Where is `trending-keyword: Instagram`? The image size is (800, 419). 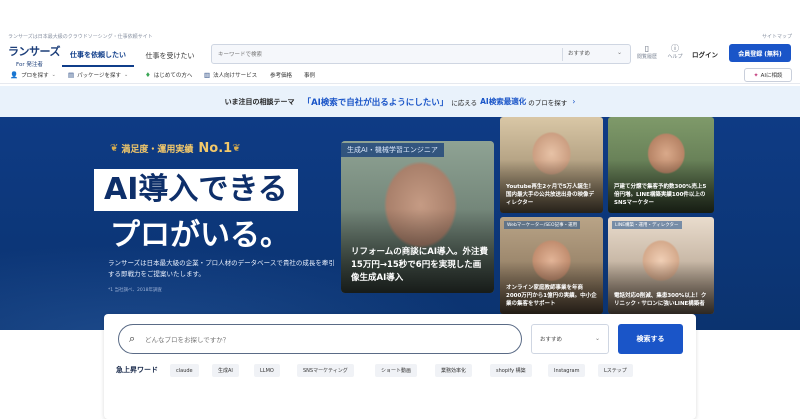 trending-keyword: Instagram is located at coordinates (567, 370).